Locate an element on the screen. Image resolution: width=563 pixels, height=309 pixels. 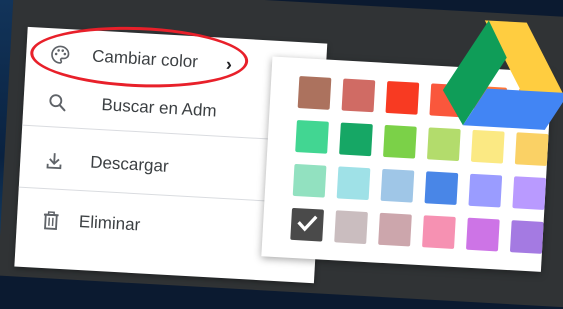
menu-item-label: Descargar is located at coordinates (129, 165).